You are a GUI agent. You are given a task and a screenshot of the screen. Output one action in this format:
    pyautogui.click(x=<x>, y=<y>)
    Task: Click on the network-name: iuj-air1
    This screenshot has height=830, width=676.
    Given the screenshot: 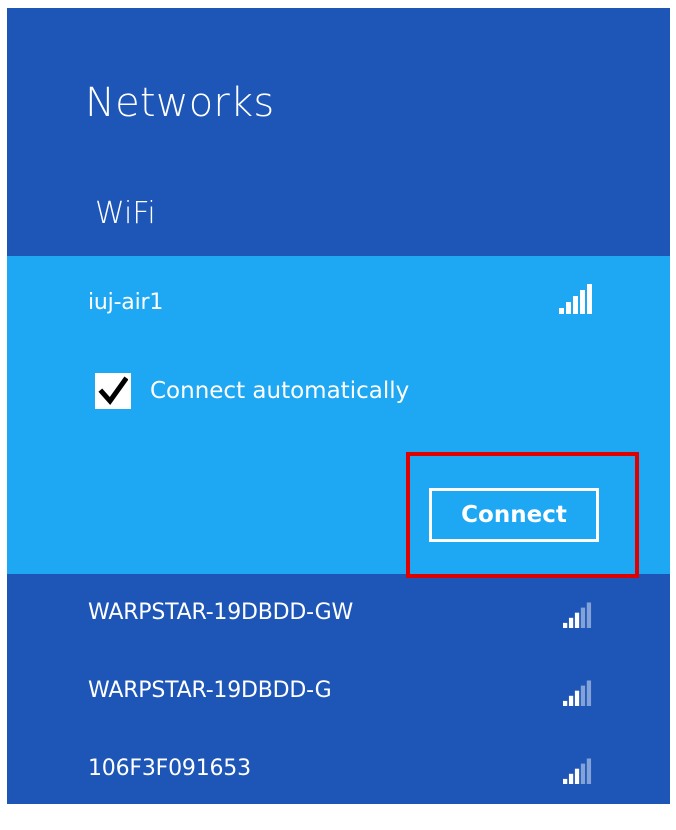 What is the action you would take?
    pyautogui.click(x=126, y=302)
    